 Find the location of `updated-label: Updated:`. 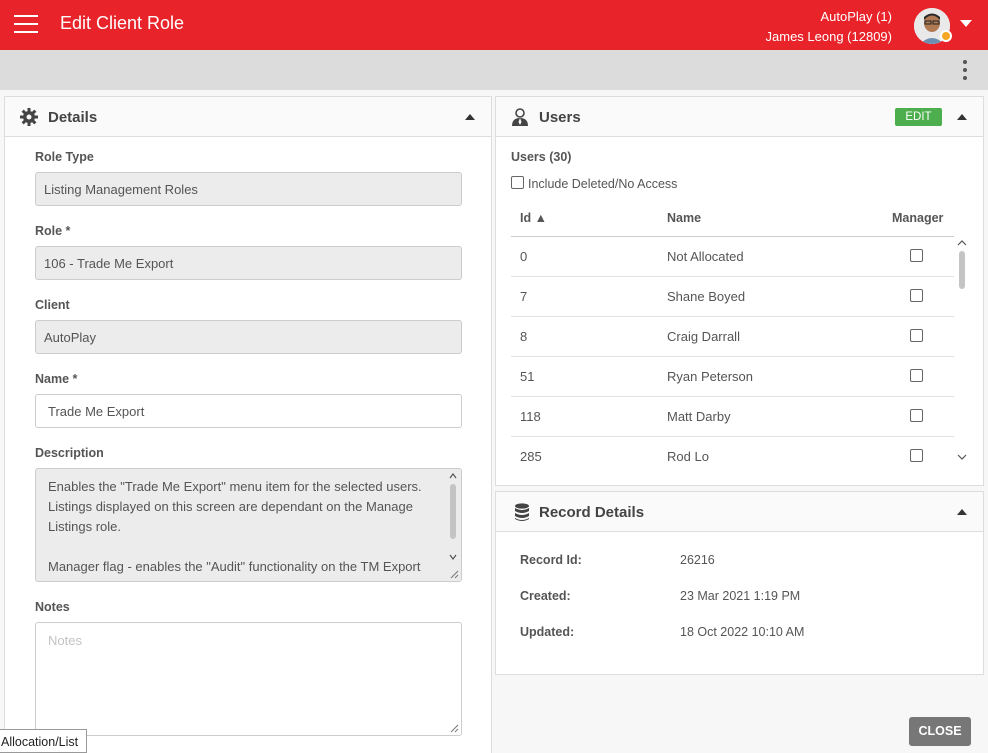

updated-label: Updated: is located at coordinates (547, 632).